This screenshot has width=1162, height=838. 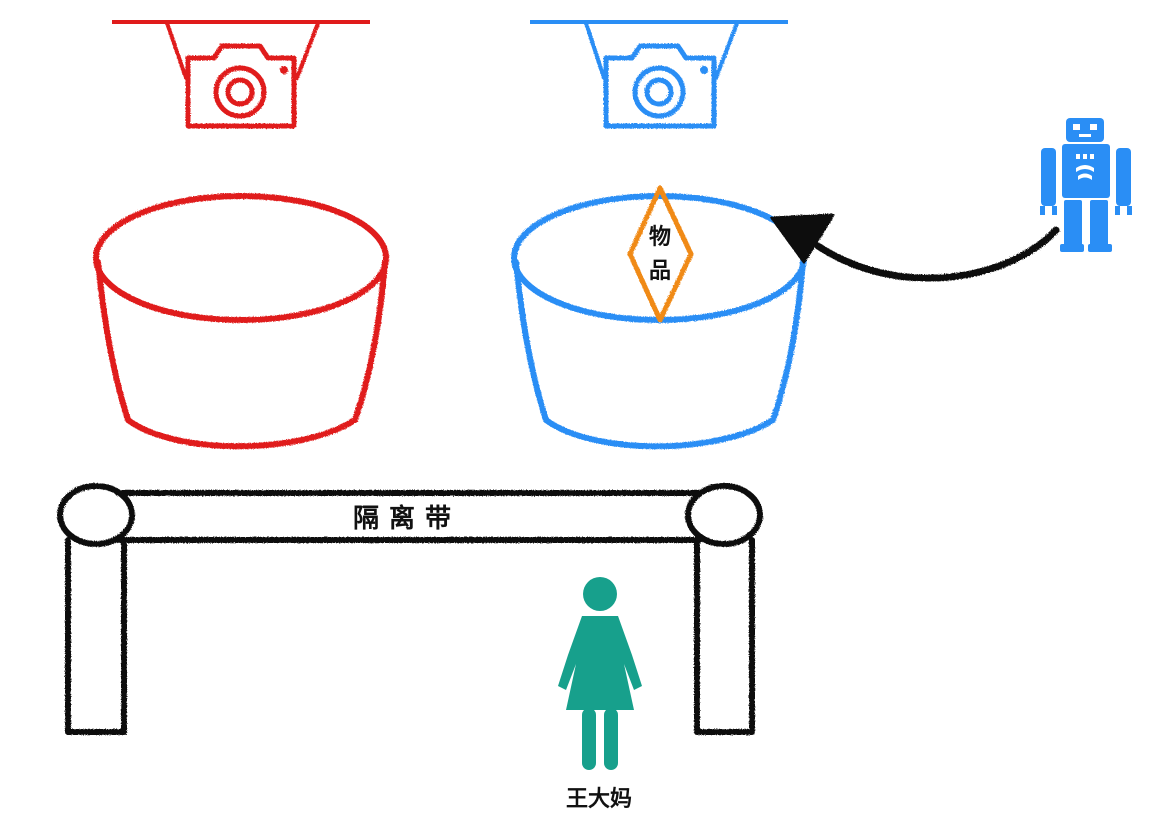 I want to click on drop-arrow, so click(x=915, y=247).